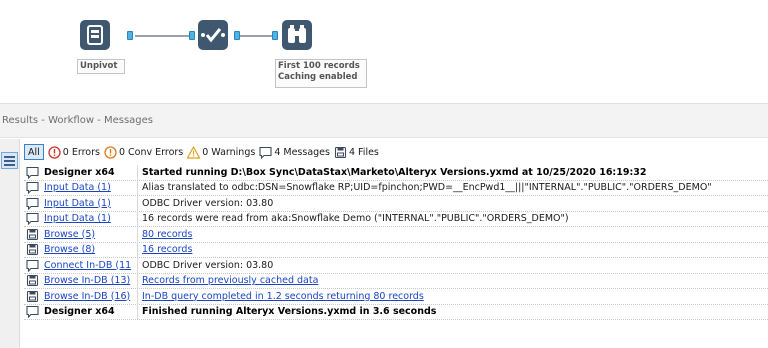  What do you see at coordinates (302, 152) in the screenshot?
I see `filter-messages-label: 4 Messages` at bounding box center [302, 152].